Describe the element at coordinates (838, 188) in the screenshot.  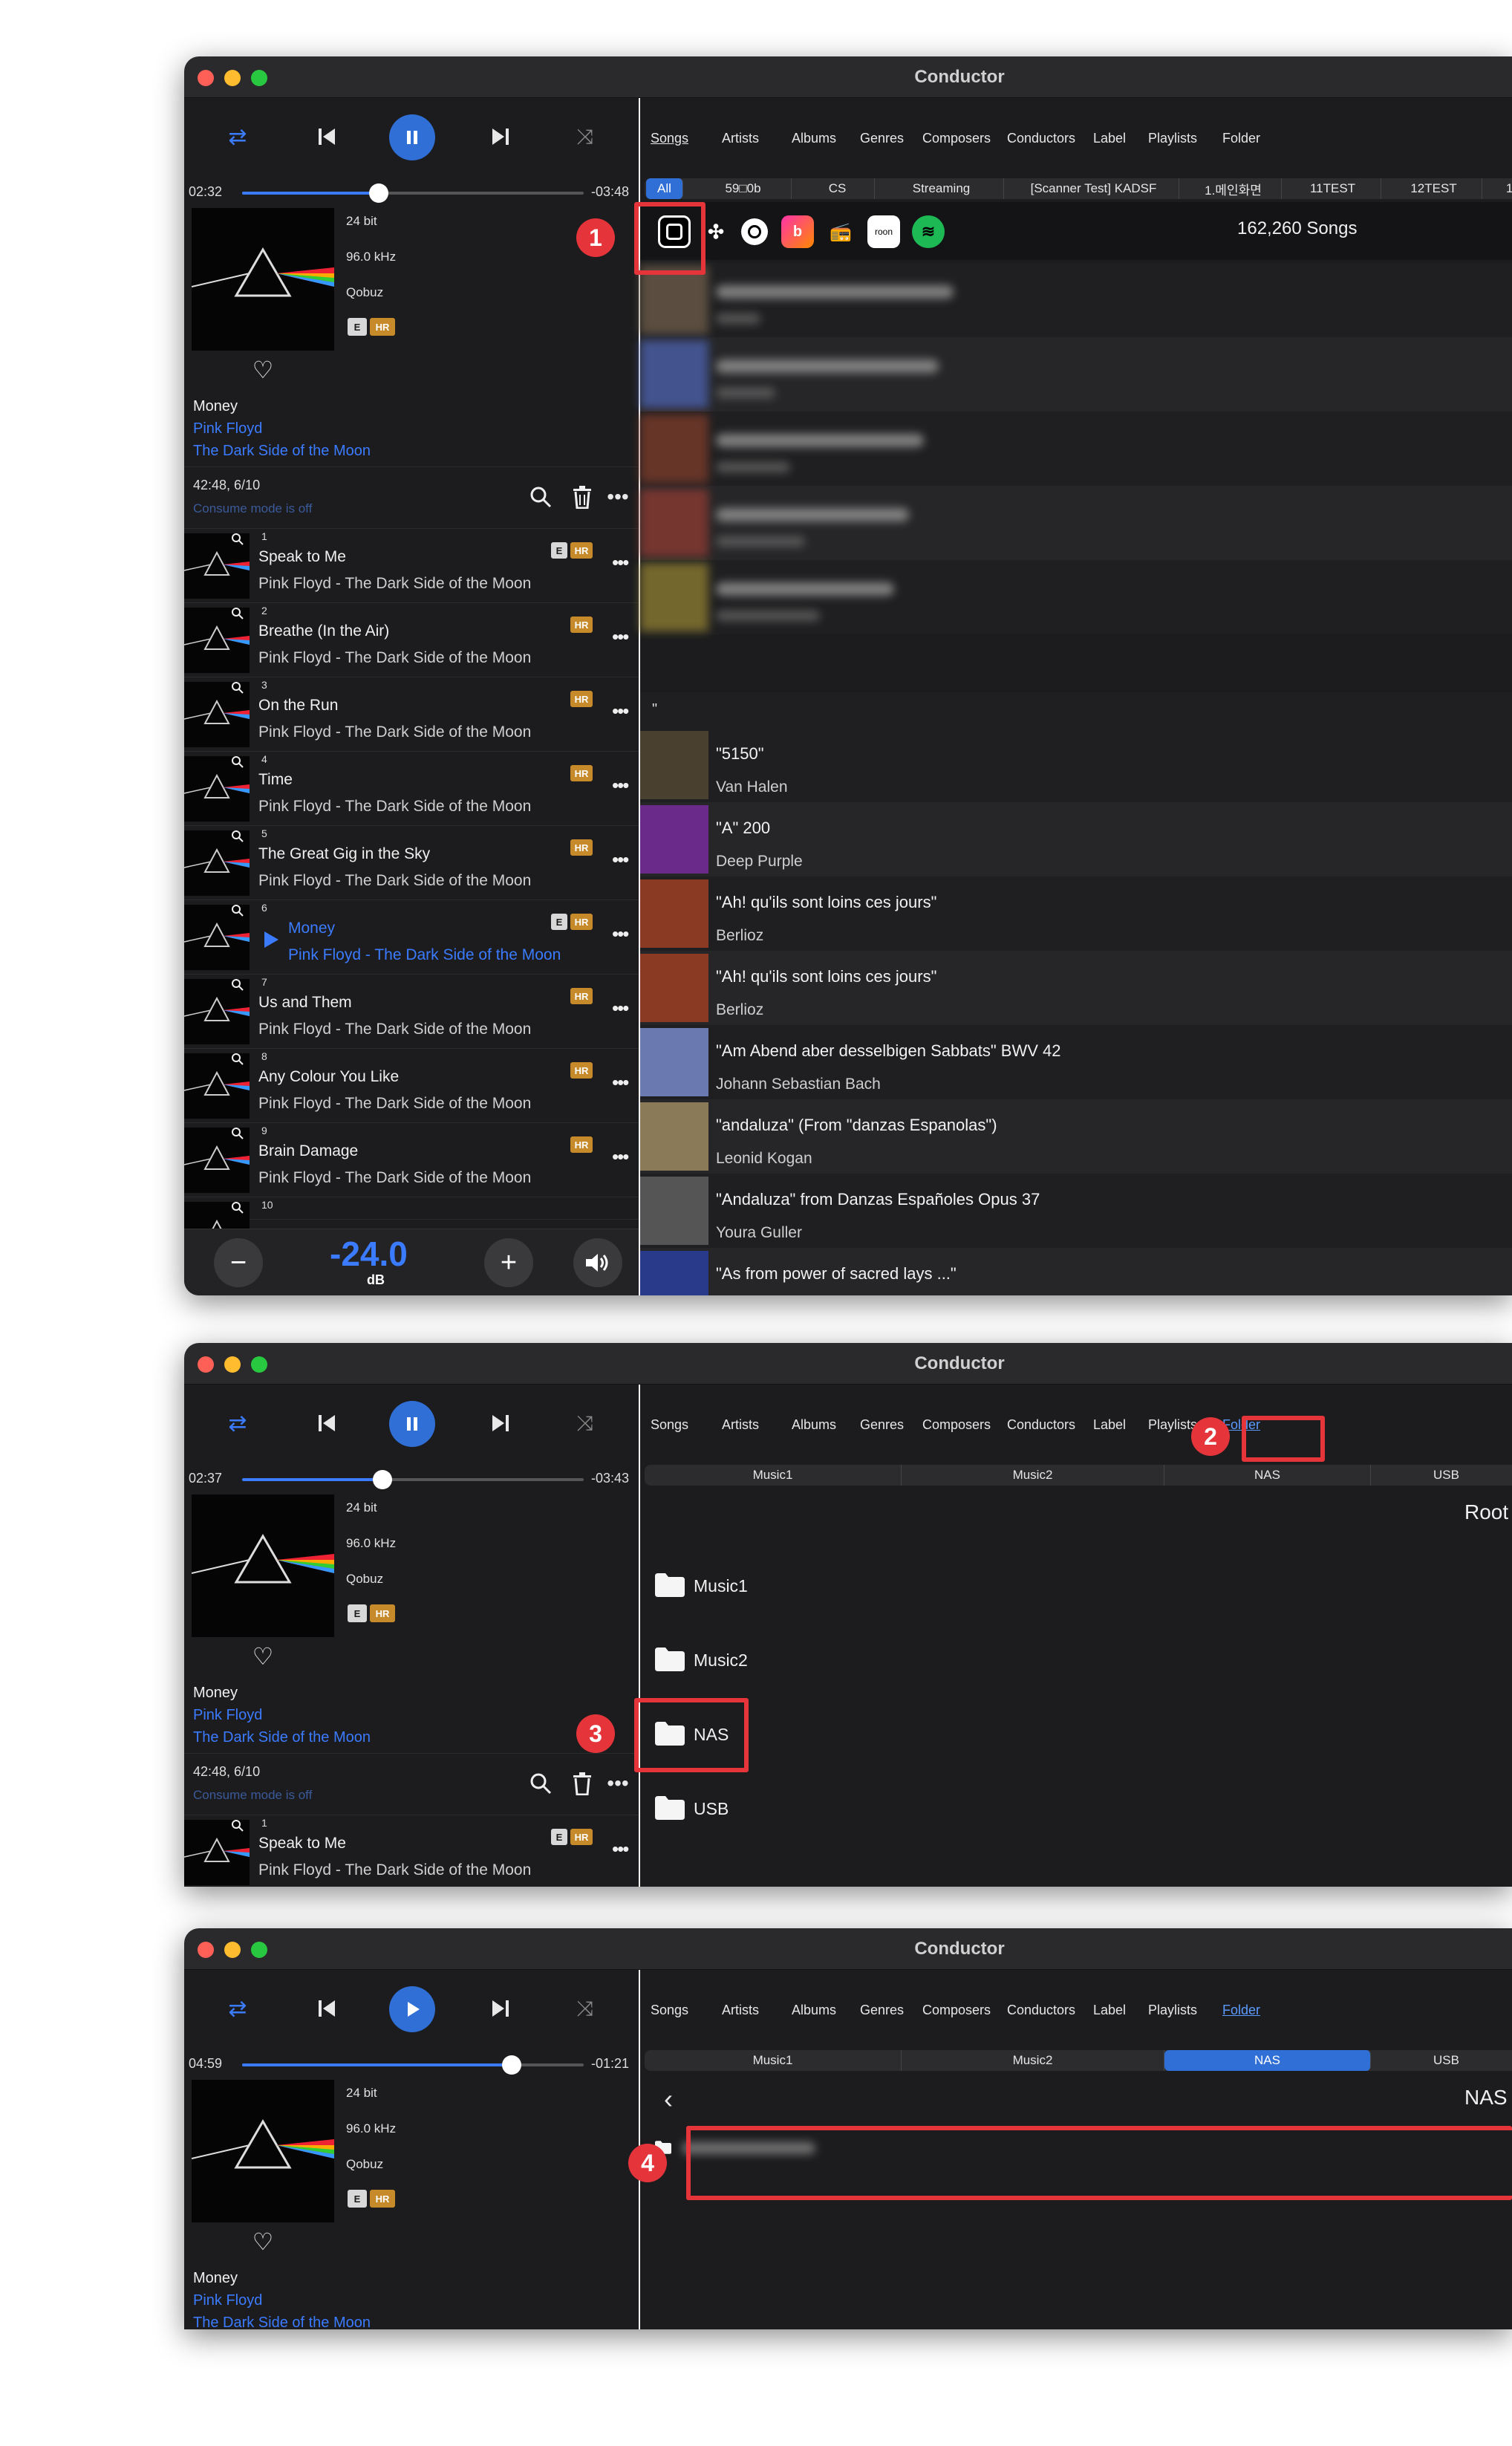
I see `segment-2: CS` at that location.